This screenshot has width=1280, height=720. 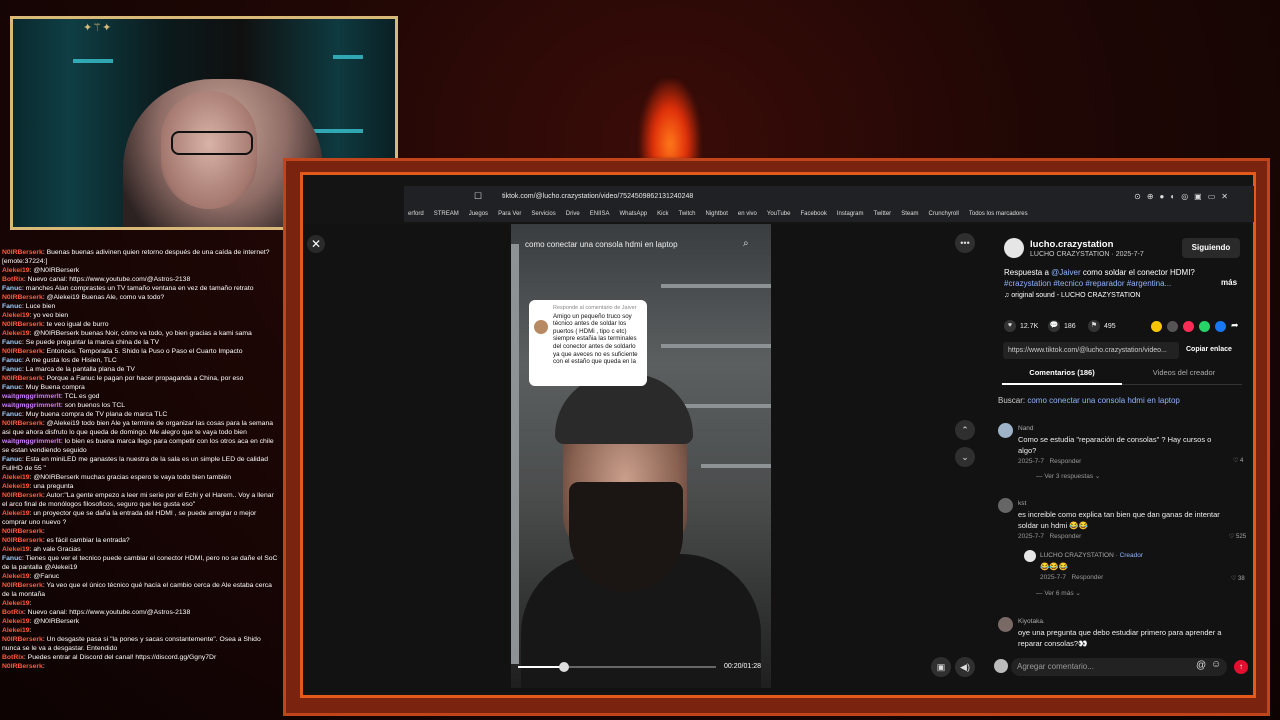 What do you see at coordinates (600, 214) in the screenshot?
I see `bookmark-item: ENIISA` at bounding box center [600, 214].